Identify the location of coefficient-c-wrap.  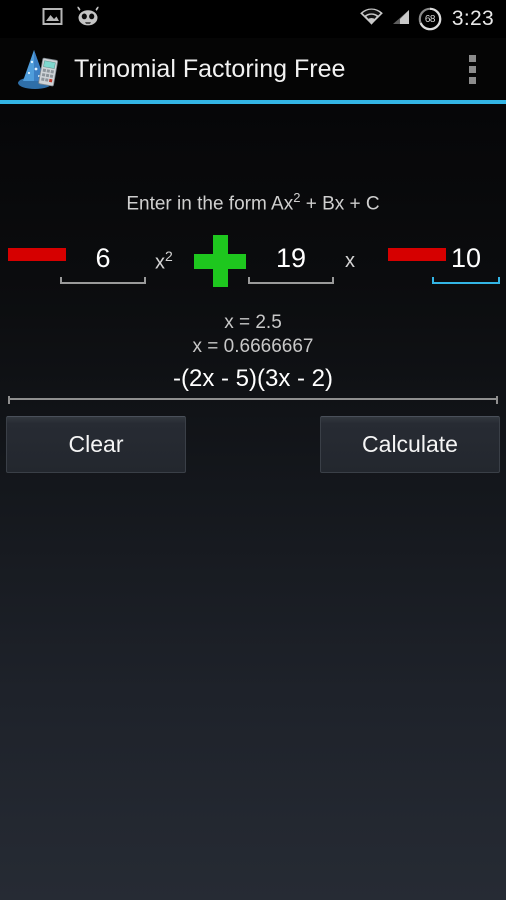
(466, 261).